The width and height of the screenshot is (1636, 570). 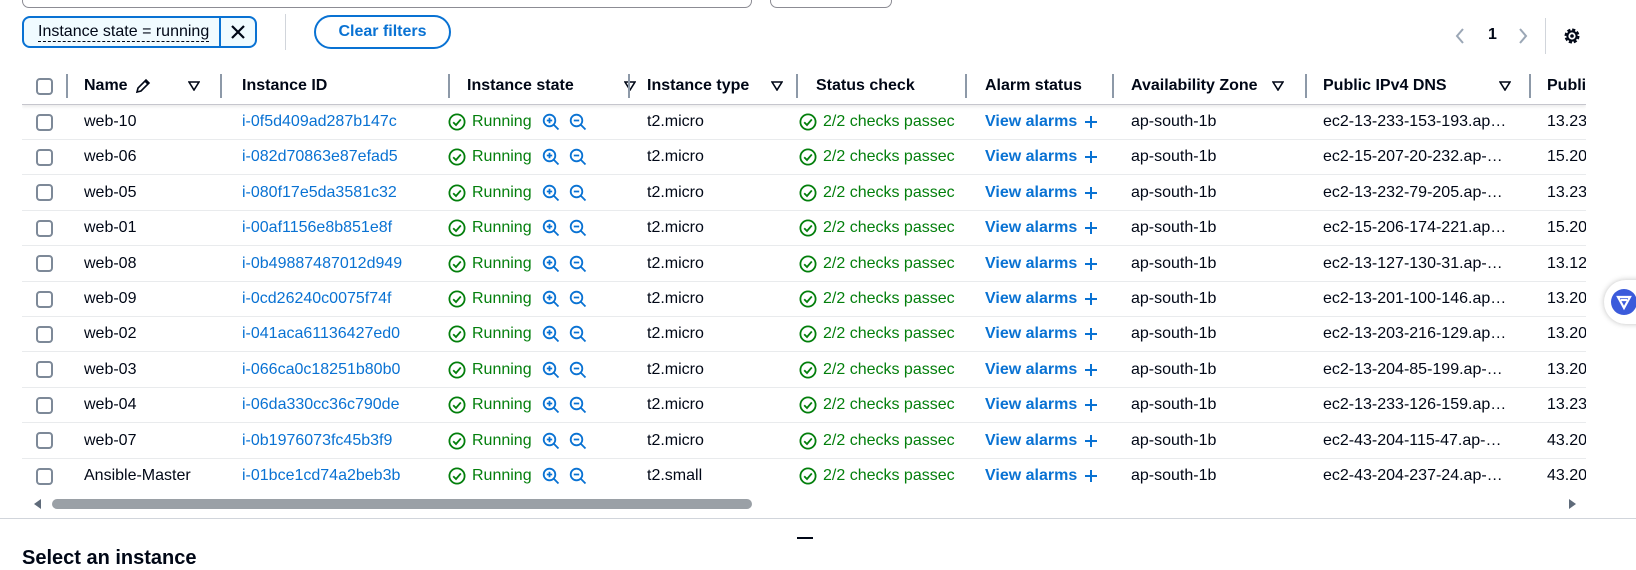 I want to click on column-header-name: Name, so click(x=159, y=86).